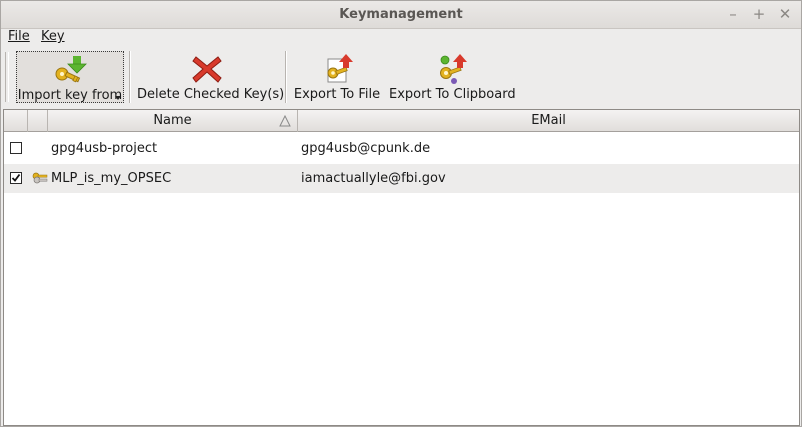  I want to click on table-row: gpg4usb-project gpg4usb@cpunk.de, so click(401, 148).